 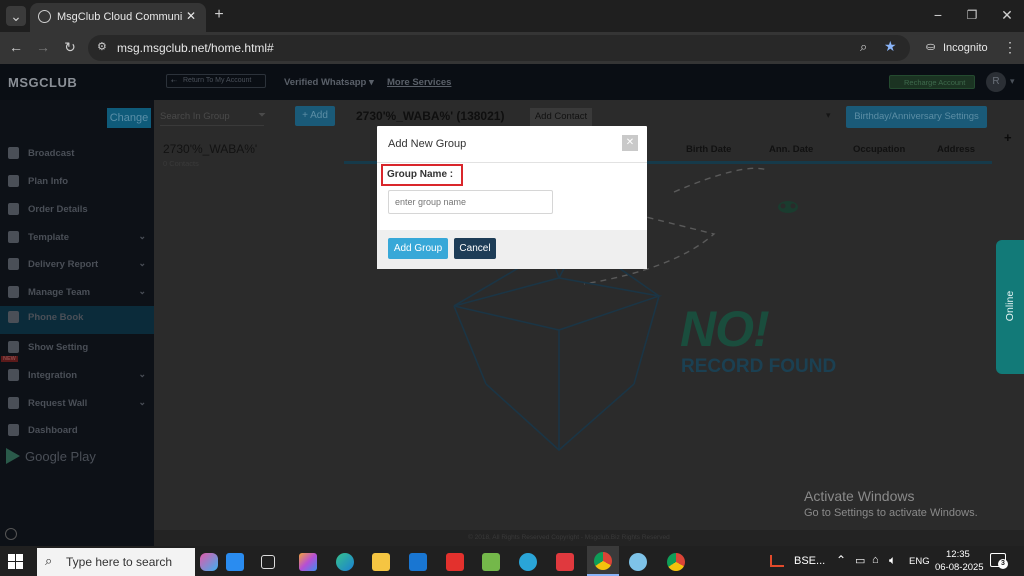 I want to click on sidebar-item-show-setting: Show Setting, so click(x=77, y=348).